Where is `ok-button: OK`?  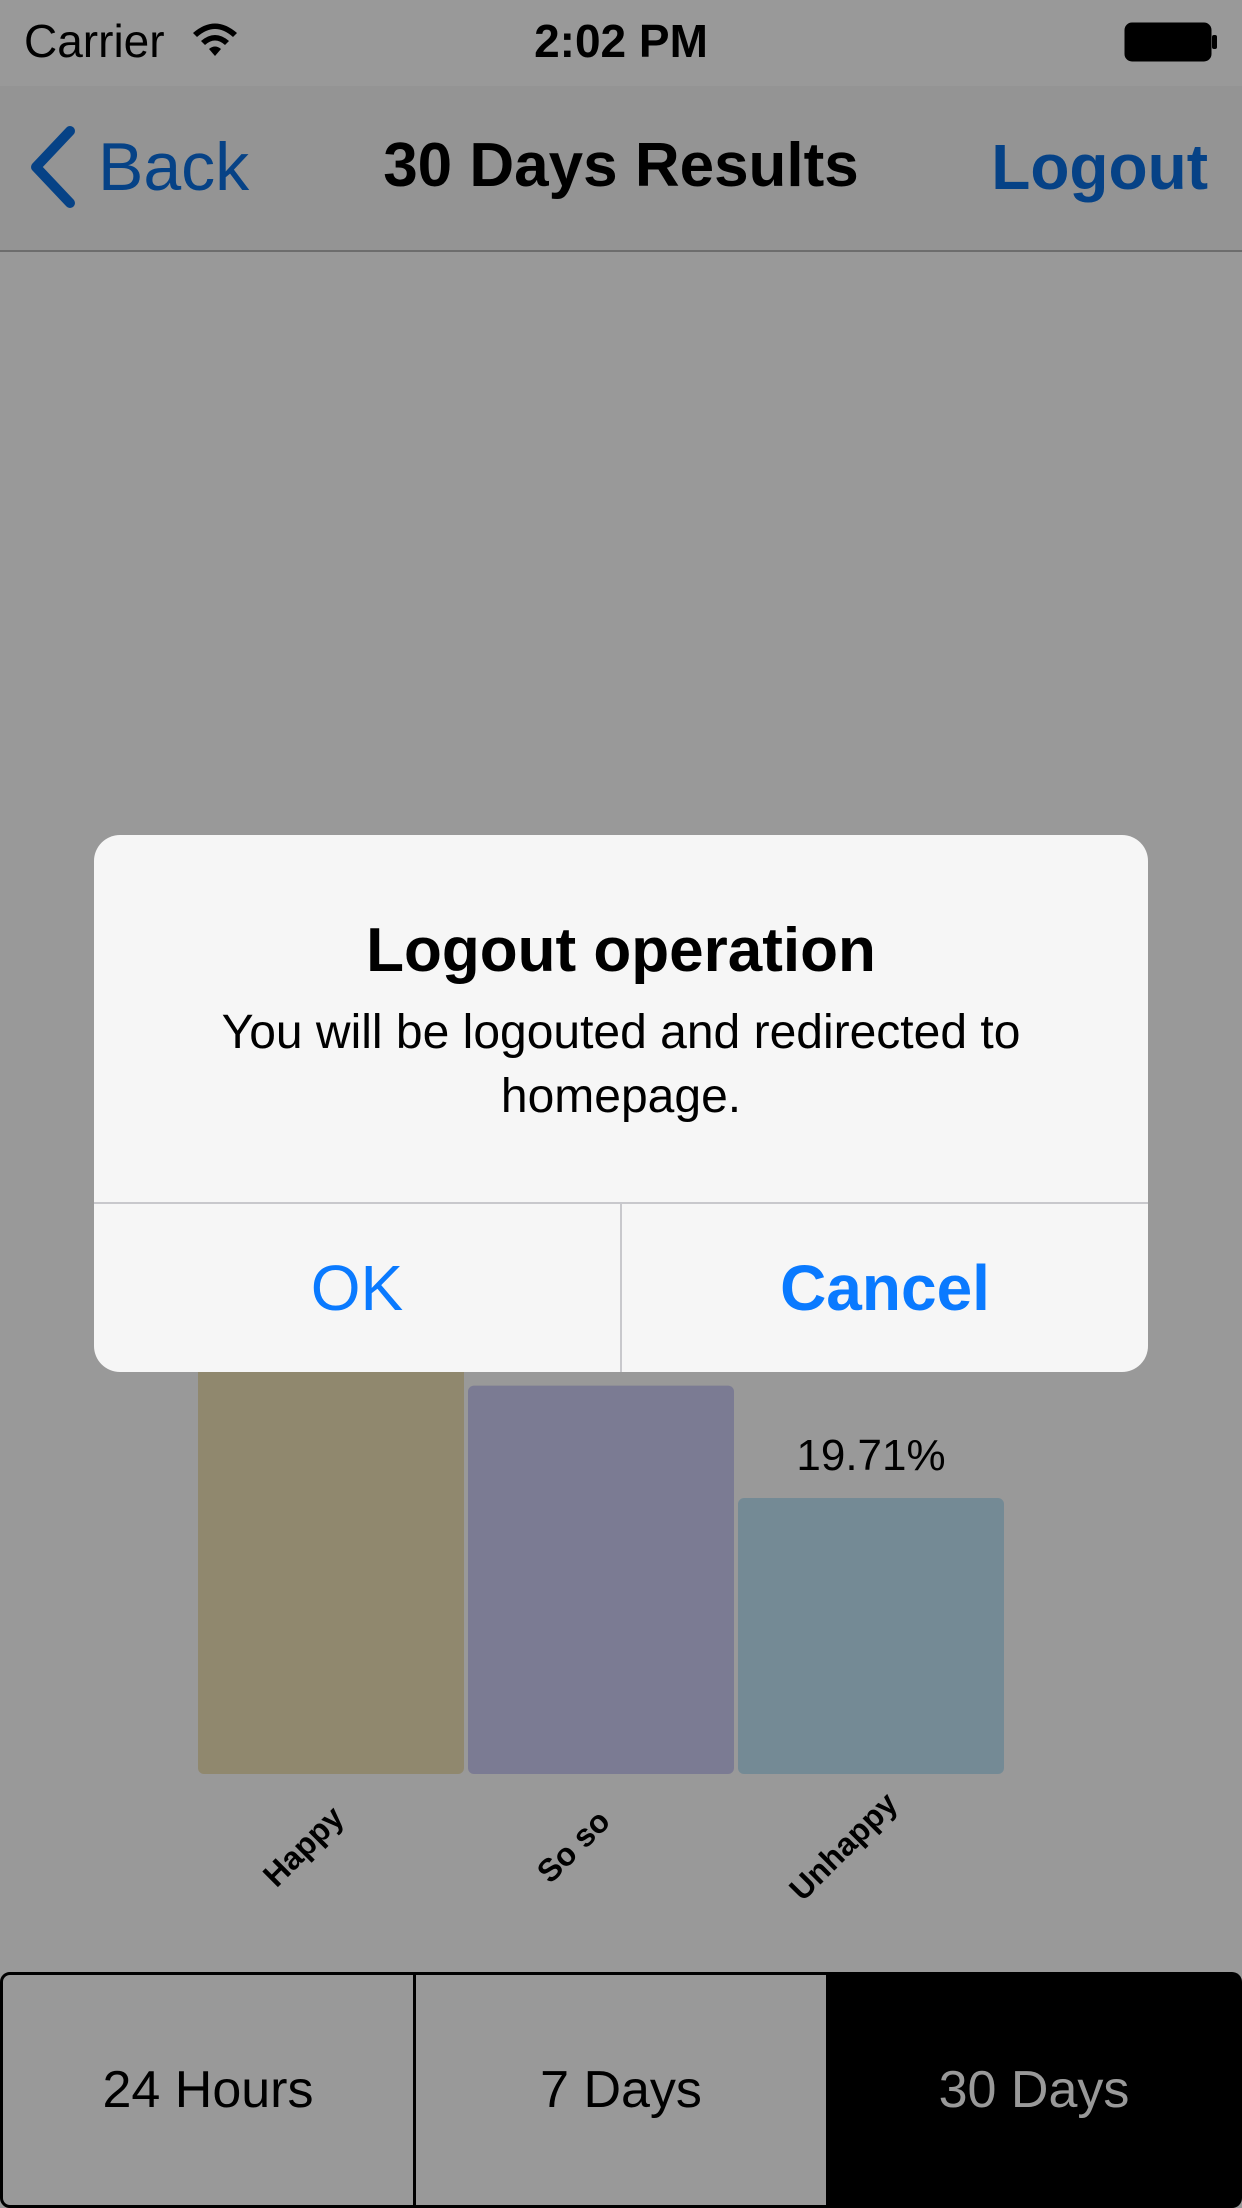
ok-button: OK is located at coordinates (357, 1288).